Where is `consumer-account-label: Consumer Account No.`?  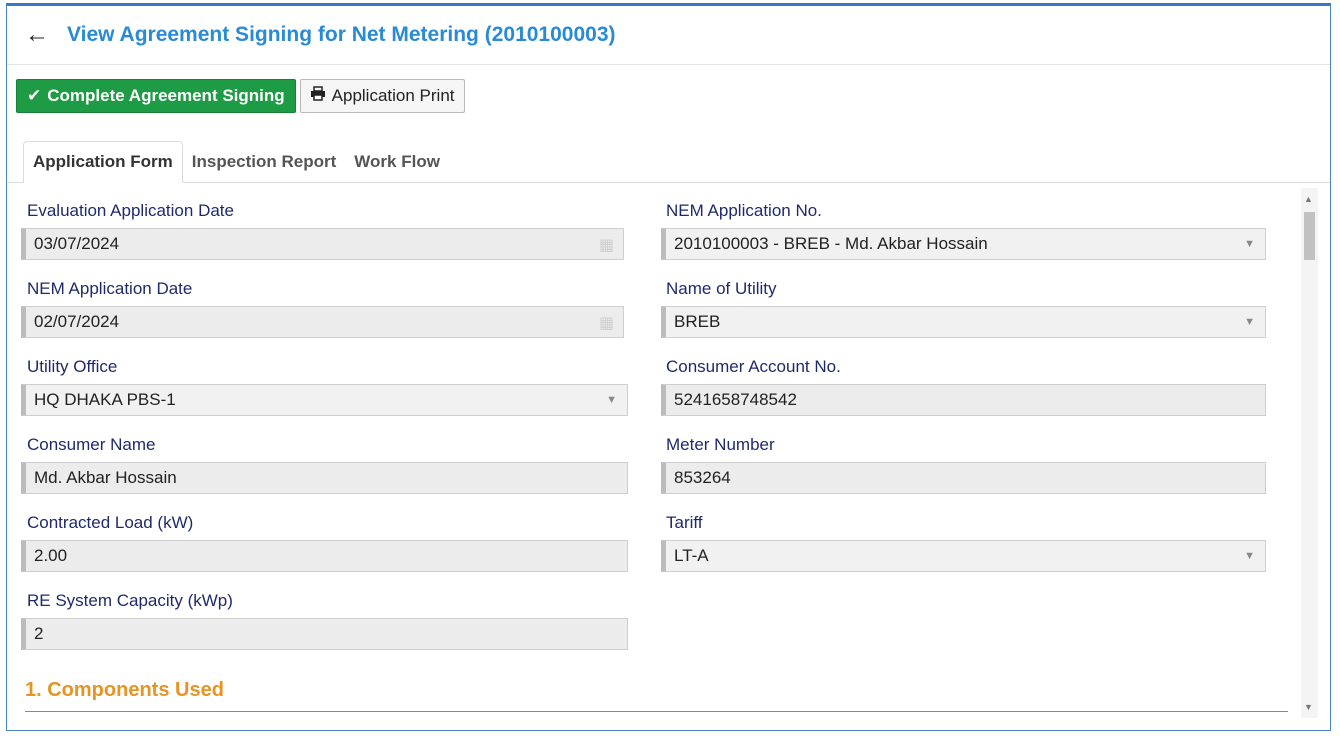
consumer-account-label: Consumer Account No. is located at coordinates (753, 366).